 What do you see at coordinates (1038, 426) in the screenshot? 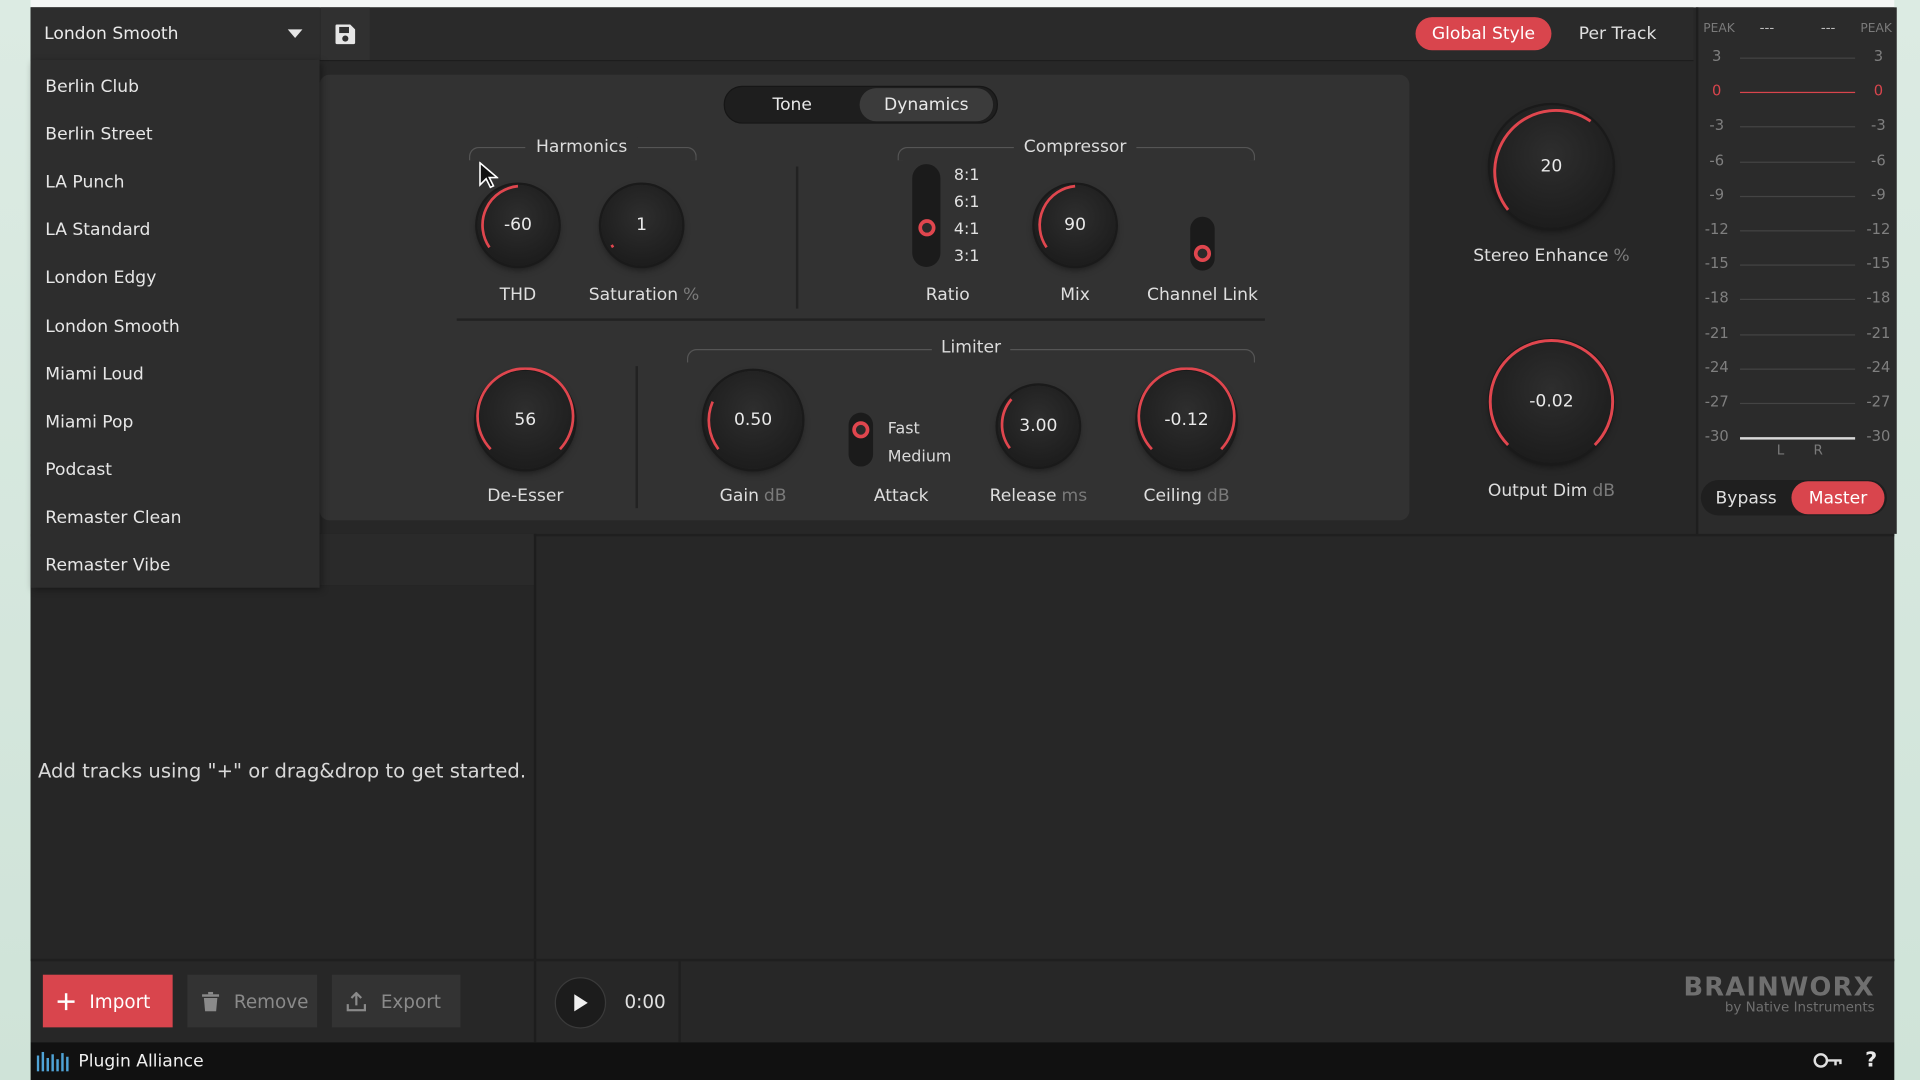
I see `release-knob: 3.00` at bounding box center [1038, 426].